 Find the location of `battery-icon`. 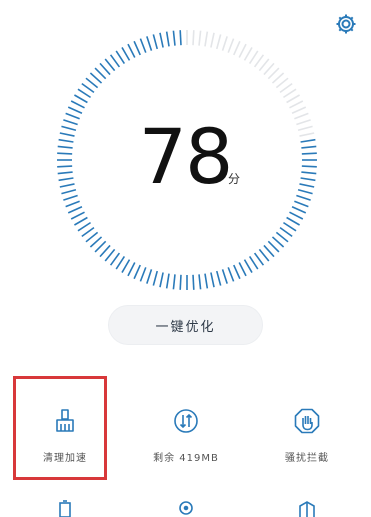

battery-icon is located at coordinates (65, 508).